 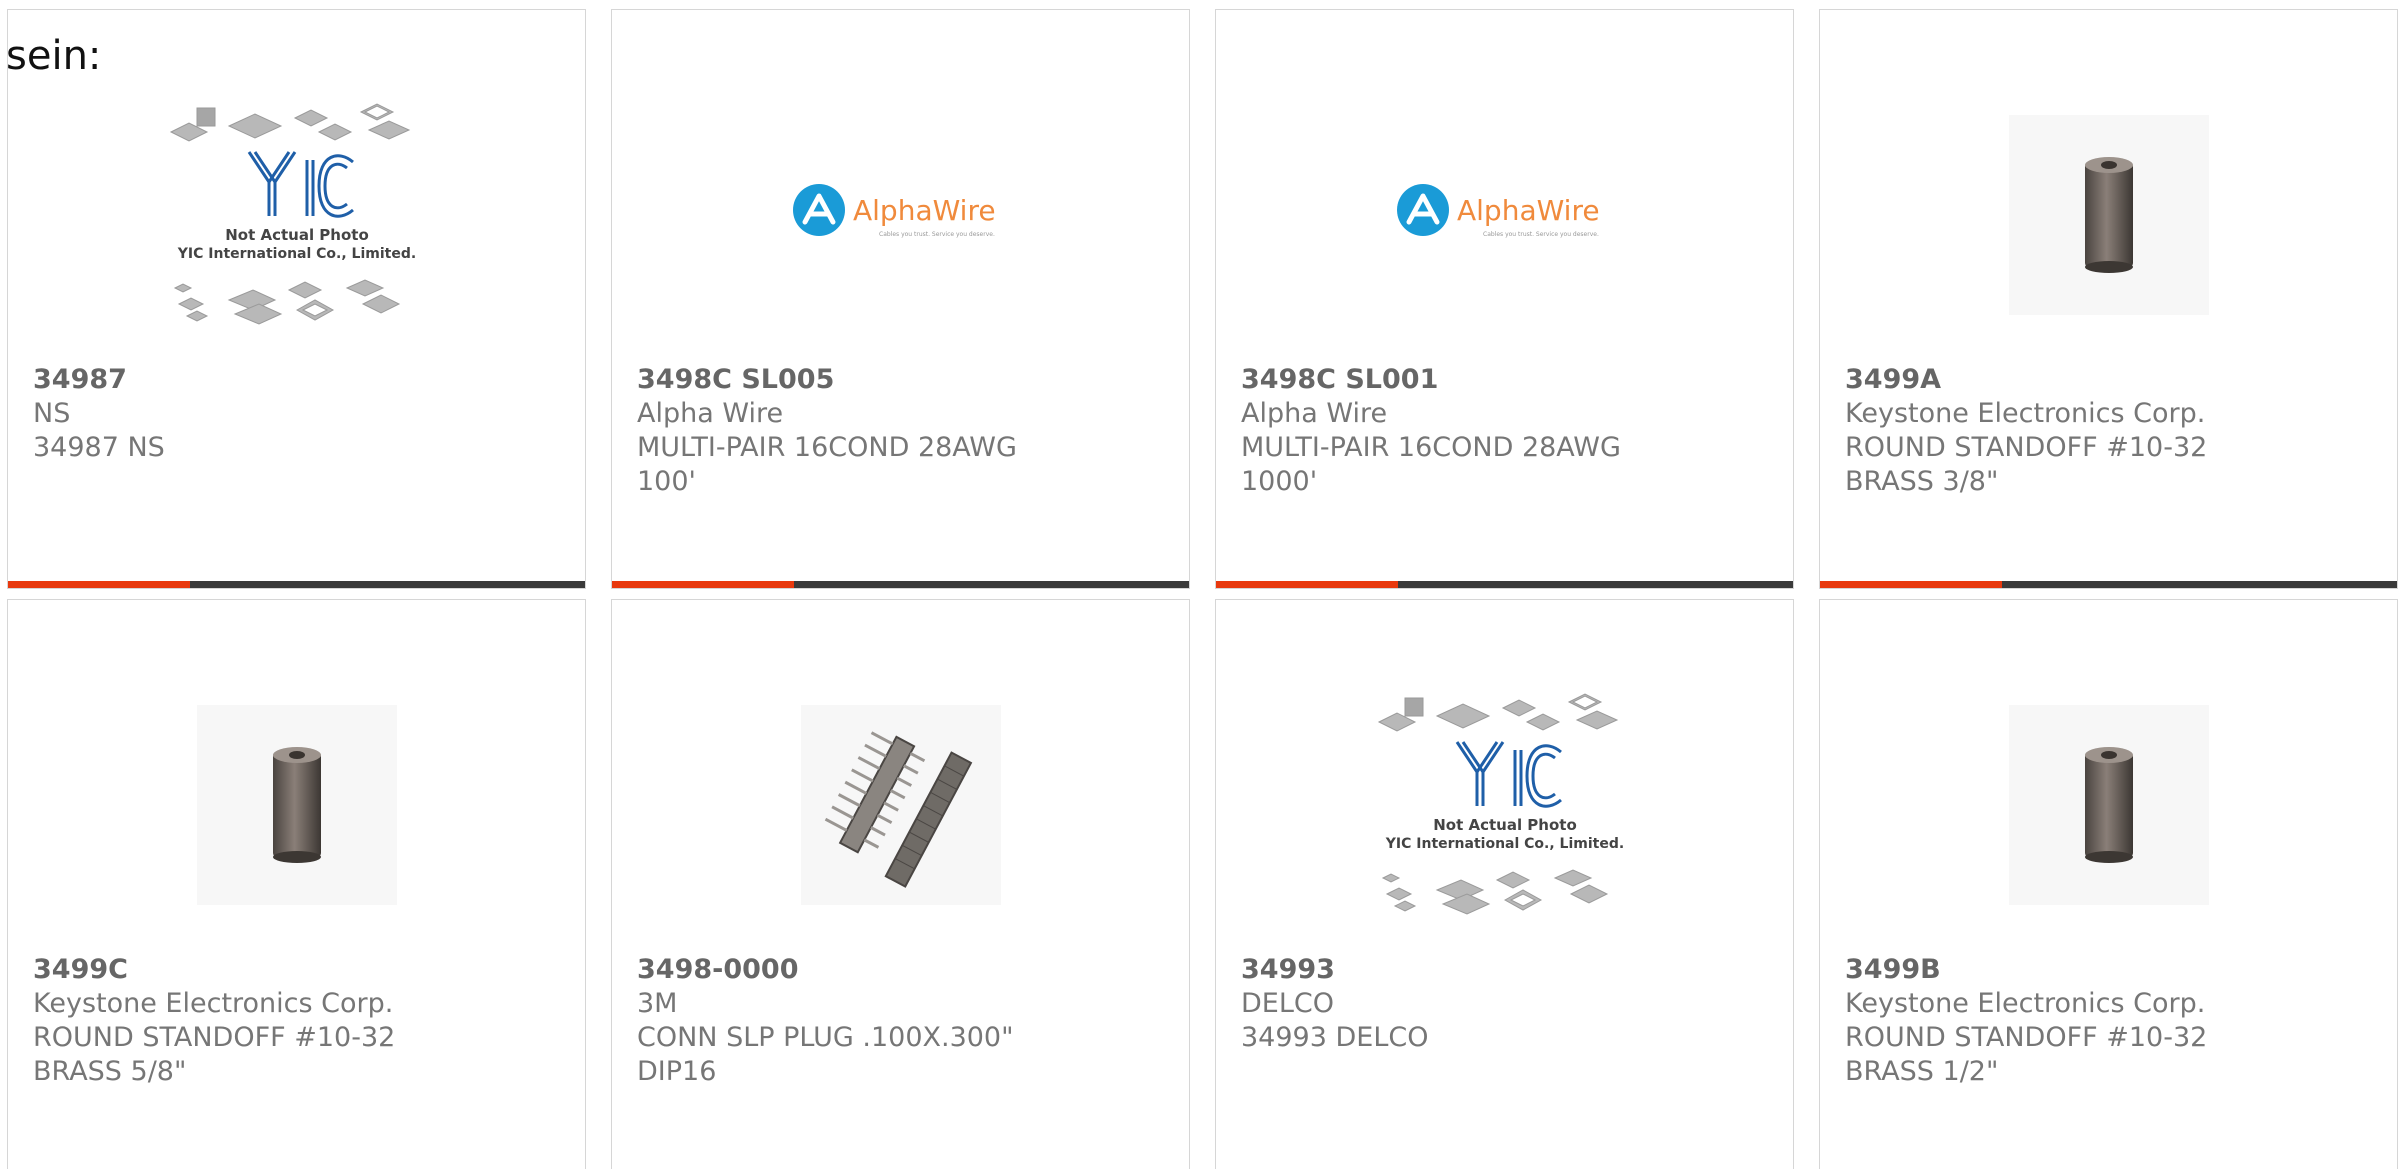 What do you see at coordinates (1507, 970) in the screenshot?
I see `part-number: 34993` at bounding box center [1507, 970].